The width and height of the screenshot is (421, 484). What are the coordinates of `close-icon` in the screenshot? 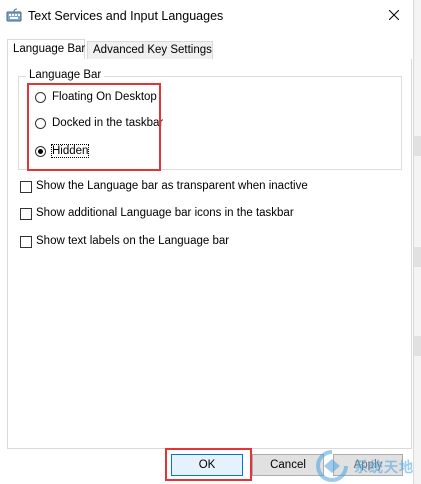 It's located at (394, 15).